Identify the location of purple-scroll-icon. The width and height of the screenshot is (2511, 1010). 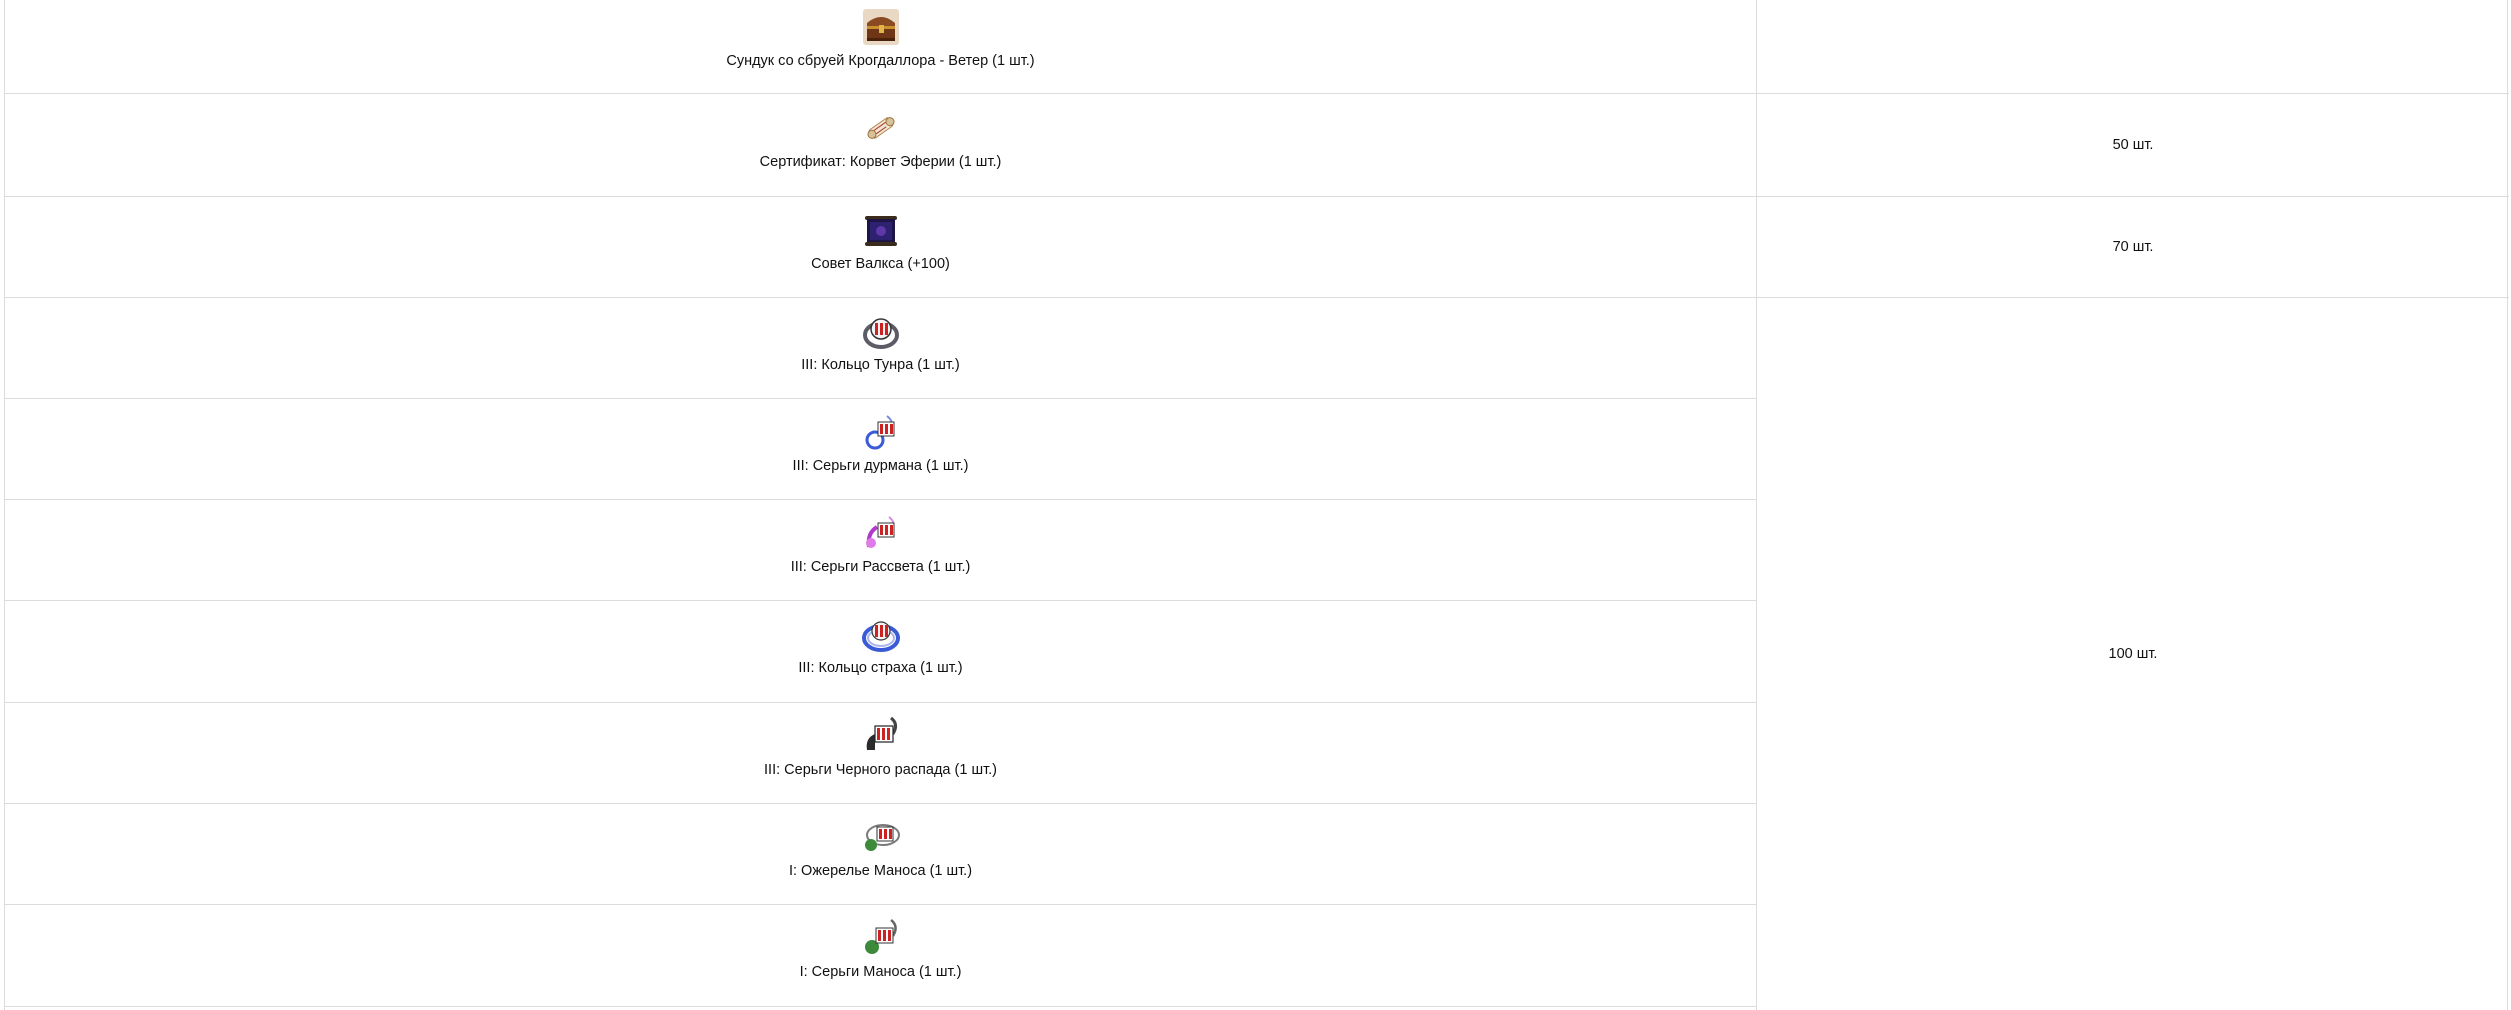
(880, 231).